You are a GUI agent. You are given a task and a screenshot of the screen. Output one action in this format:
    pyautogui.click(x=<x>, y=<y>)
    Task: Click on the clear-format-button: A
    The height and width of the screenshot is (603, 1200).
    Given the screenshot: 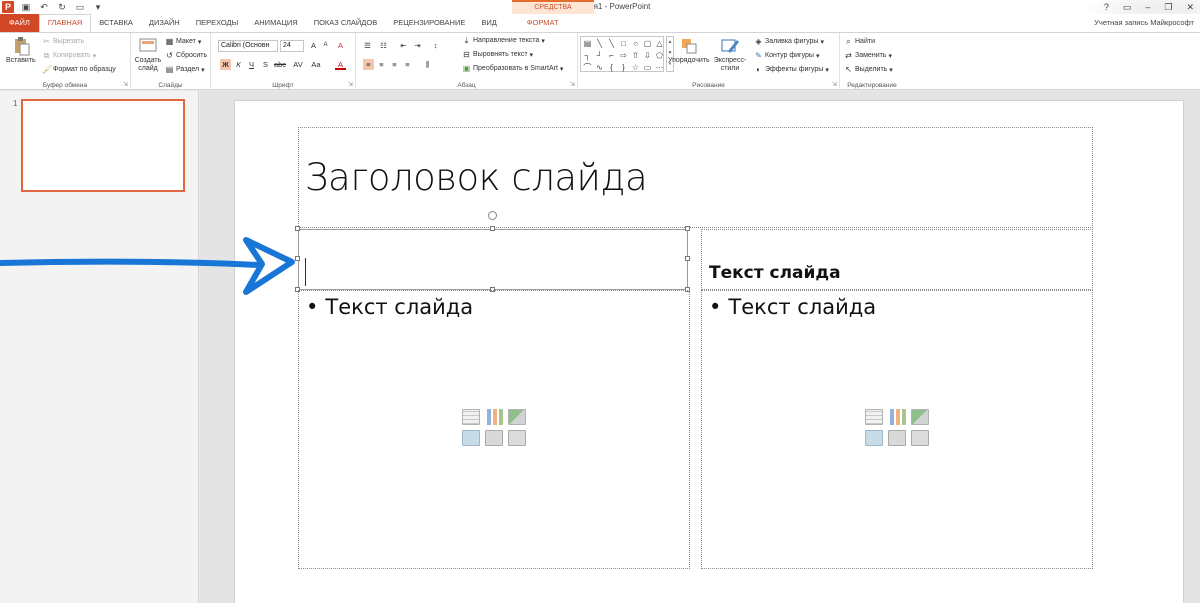 What is the action you would take?
    pyautogui.click(x=340, y=45)
    